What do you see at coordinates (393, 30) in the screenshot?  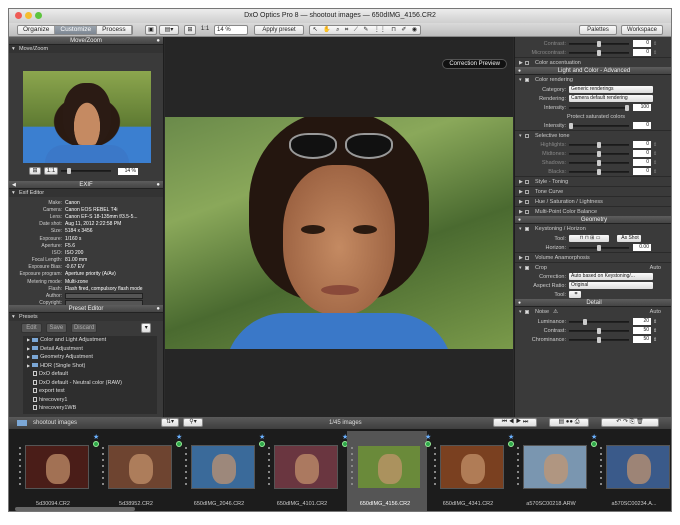 I see `keystone-tool-icon: ⊓` at bounding box center [393, 30].